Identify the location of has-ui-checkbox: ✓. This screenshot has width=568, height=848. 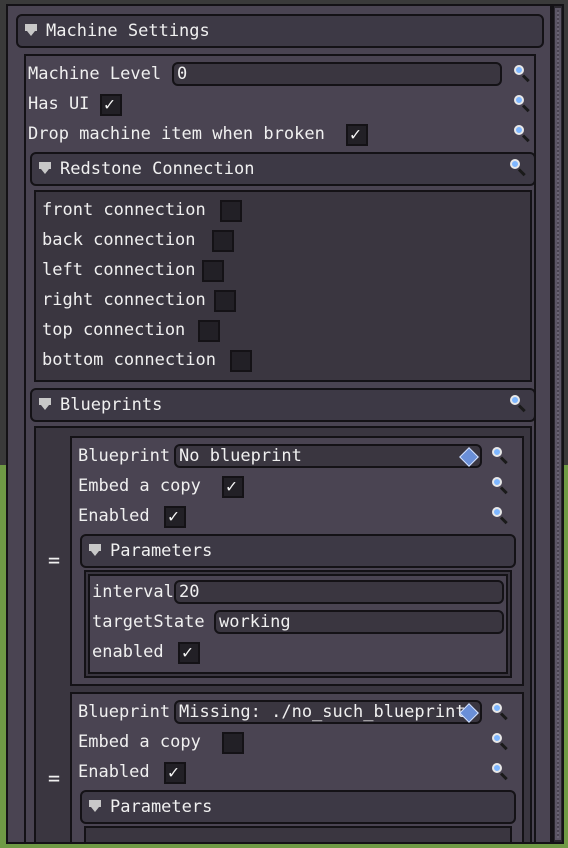
(111, 105).